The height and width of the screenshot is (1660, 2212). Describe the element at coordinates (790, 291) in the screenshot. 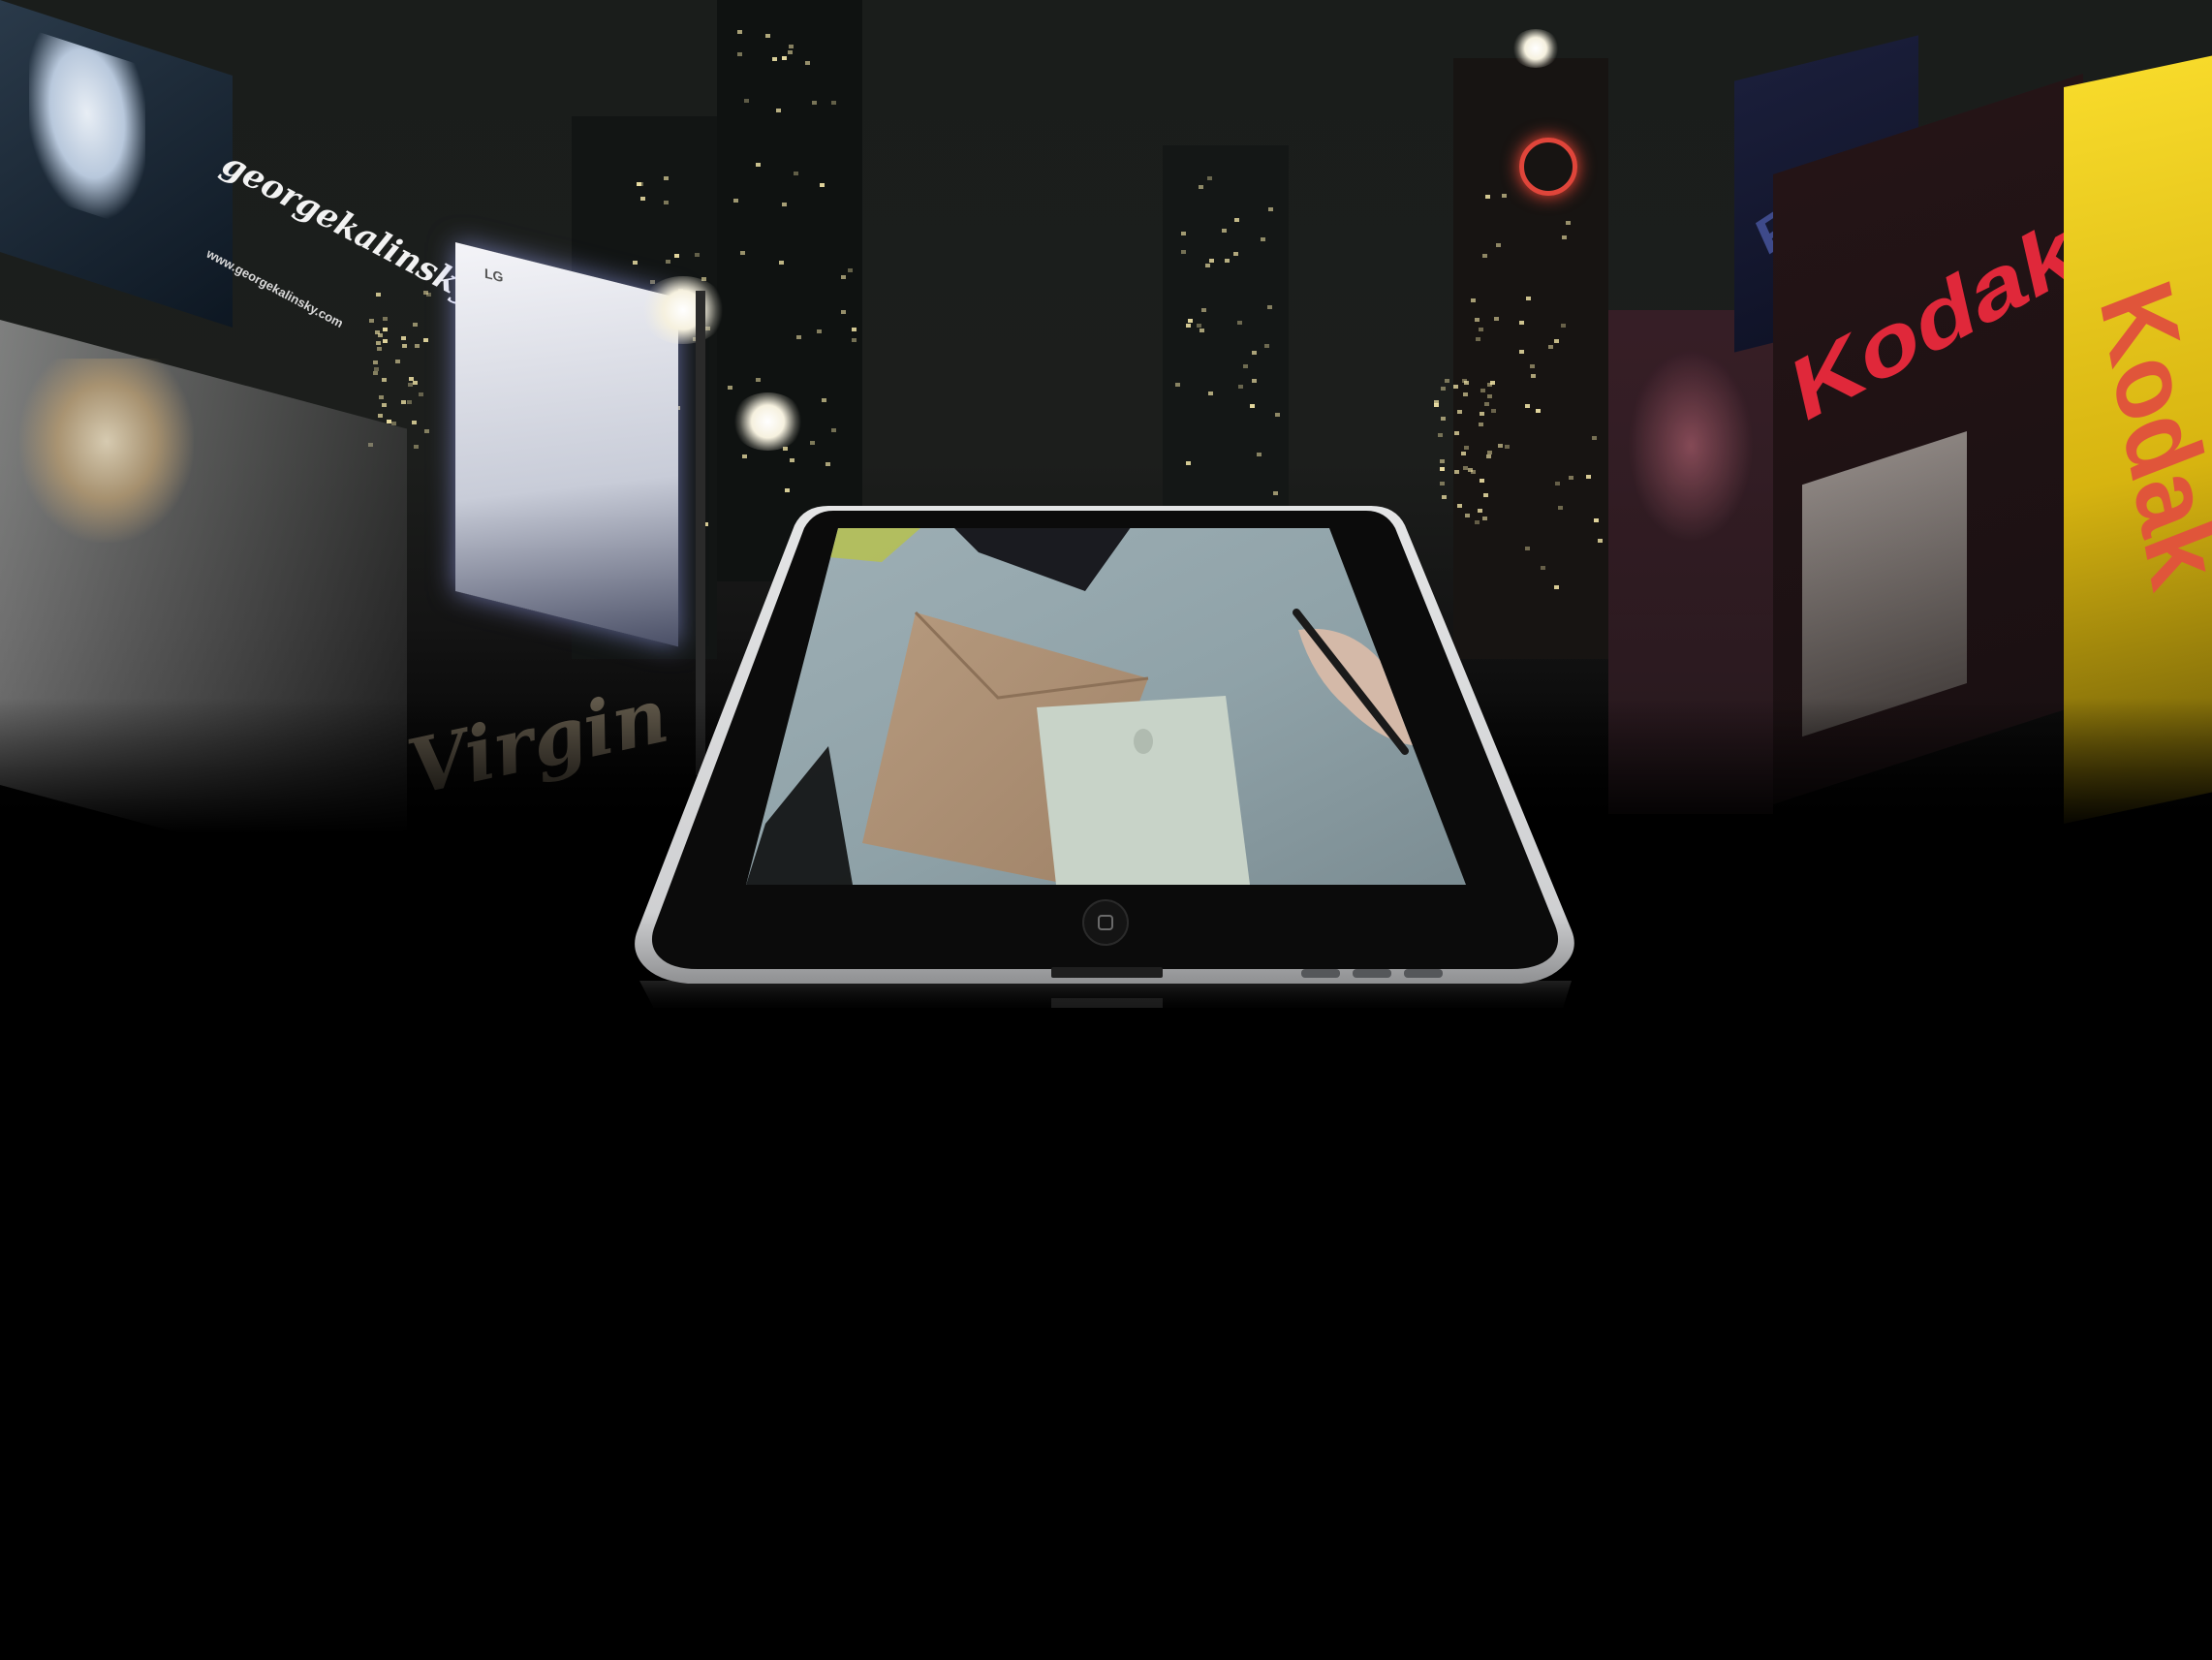

I see `tower-far-left` at that location.